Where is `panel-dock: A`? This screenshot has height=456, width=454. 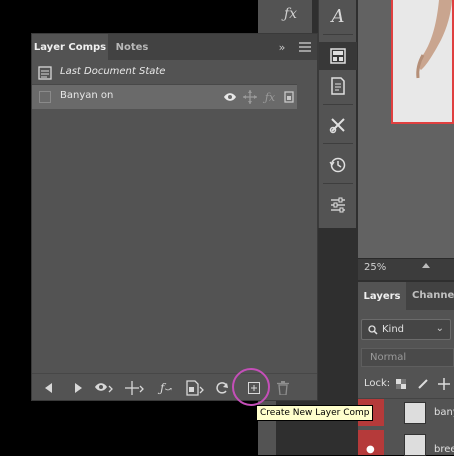 panel-dock: A is located at coordinates (337, 114).